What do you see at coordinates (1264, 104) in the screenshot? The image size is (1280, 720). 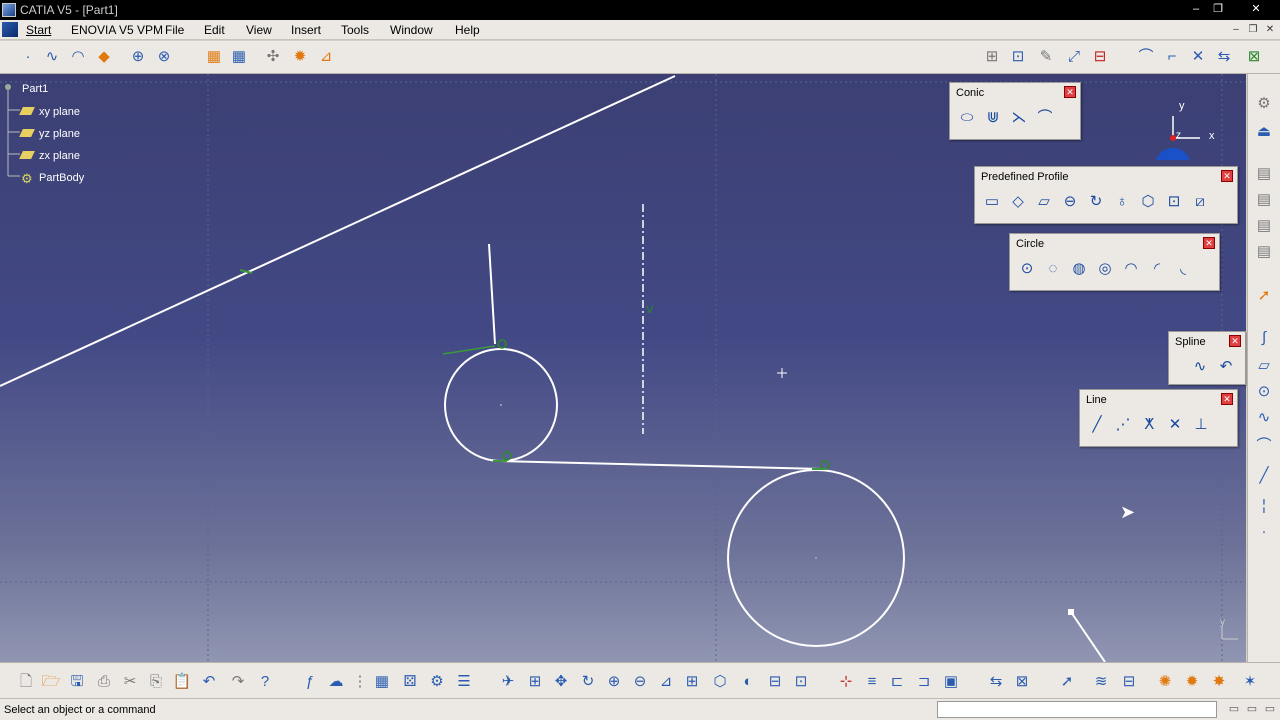 I see `workbench-icon: ⚙` at bounding box center [1264, 104].